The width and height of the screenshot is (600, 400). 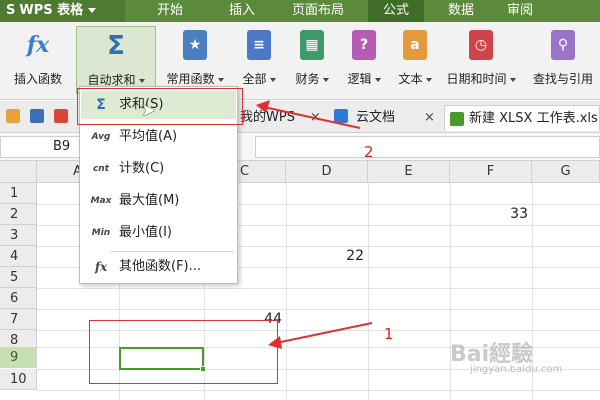 I want to click on watermark-subtext: jingyan.baidu.com, so click(x=516, y=369).